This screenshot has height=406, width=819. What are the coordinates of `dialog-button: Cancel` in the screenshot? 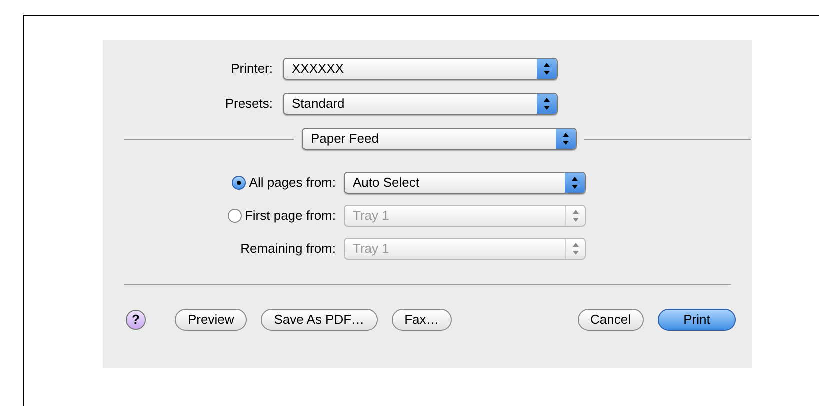 It's located at (611, 320).